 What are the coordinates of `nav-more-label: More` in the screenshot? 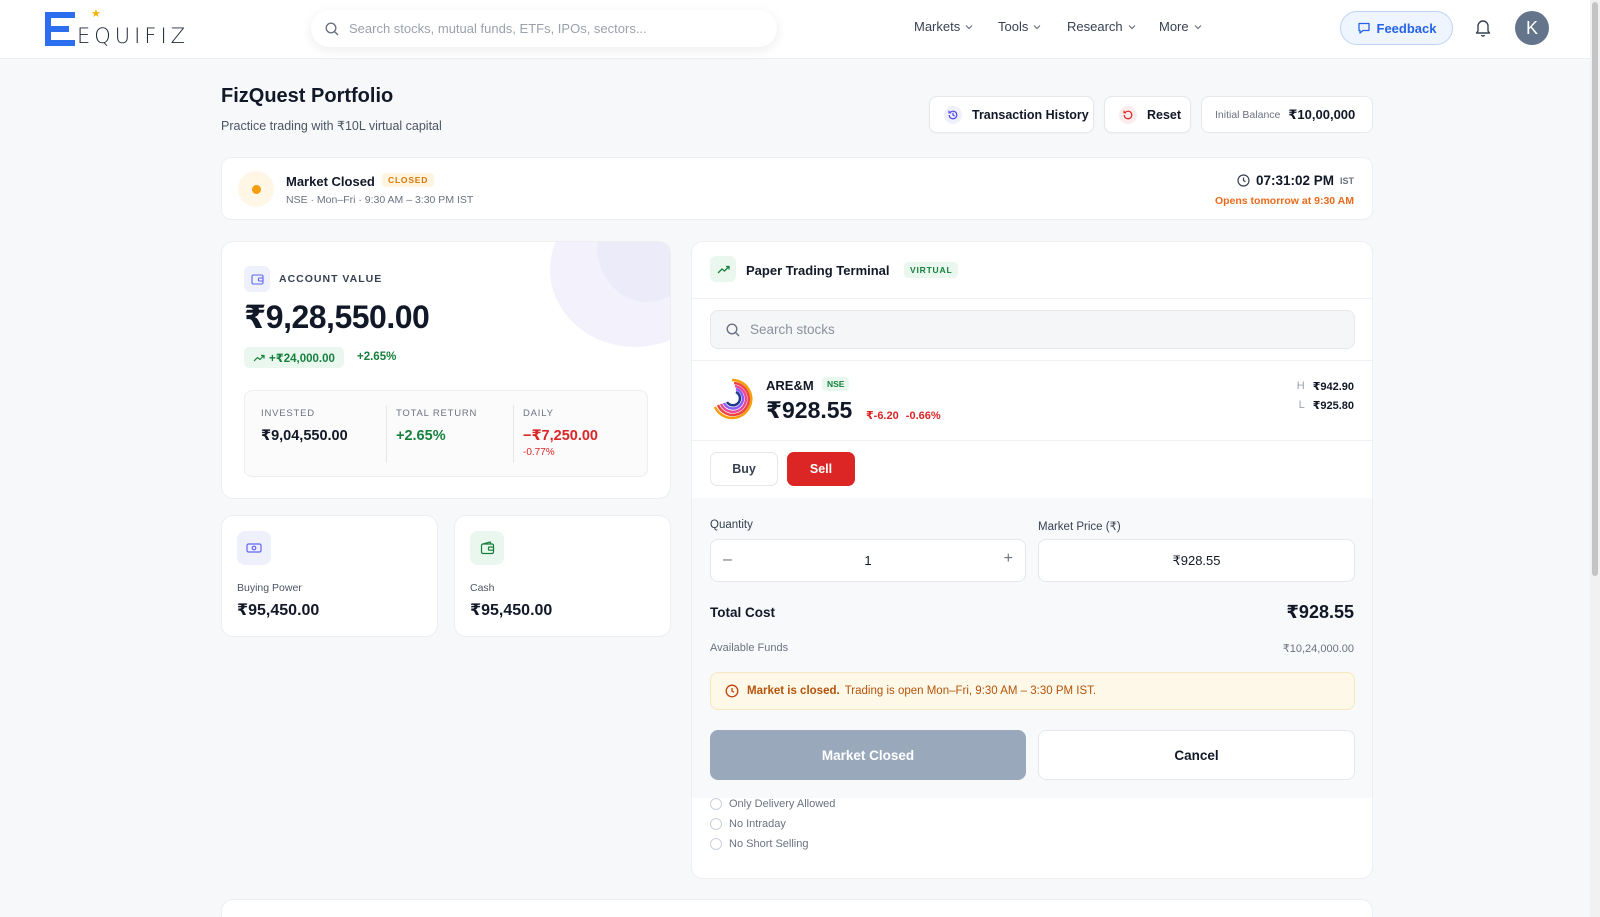 It's located at (1174, 26).